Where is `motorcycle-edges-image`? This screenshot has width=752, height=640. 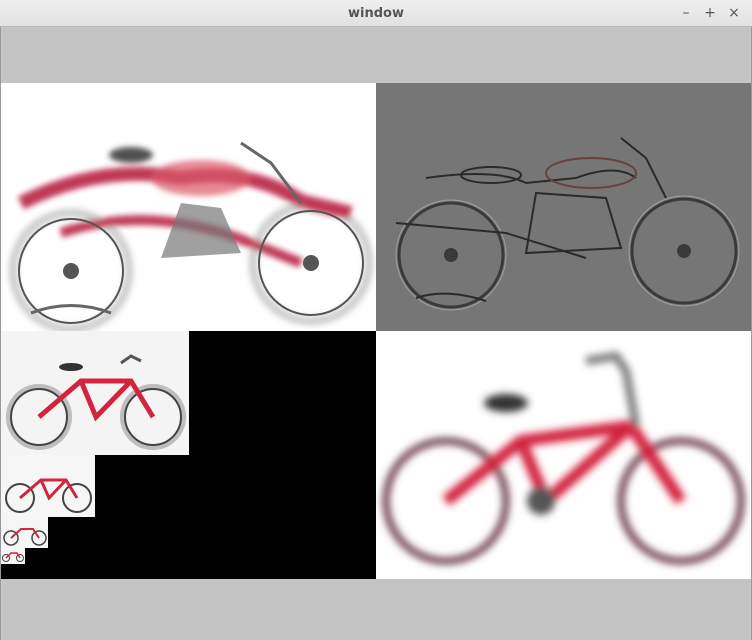 motorcycle-edges-image is located at coordinates (567, 224).